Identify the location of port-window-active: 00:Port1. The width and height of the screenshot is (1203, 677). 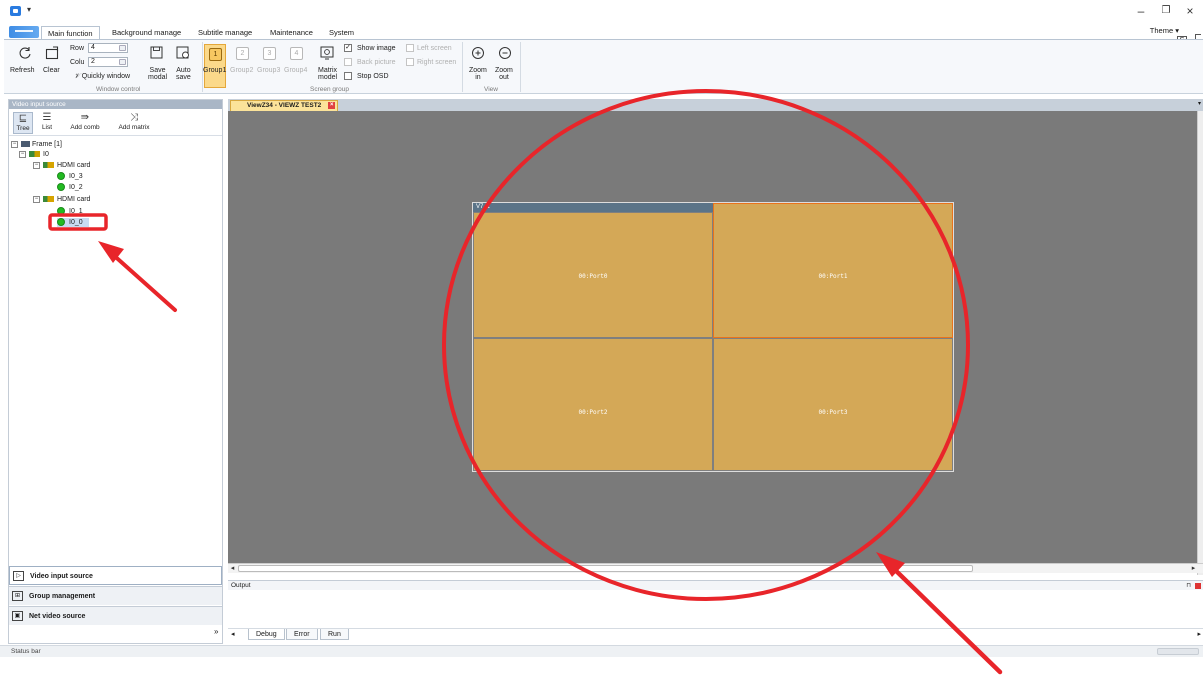
(833, 270).